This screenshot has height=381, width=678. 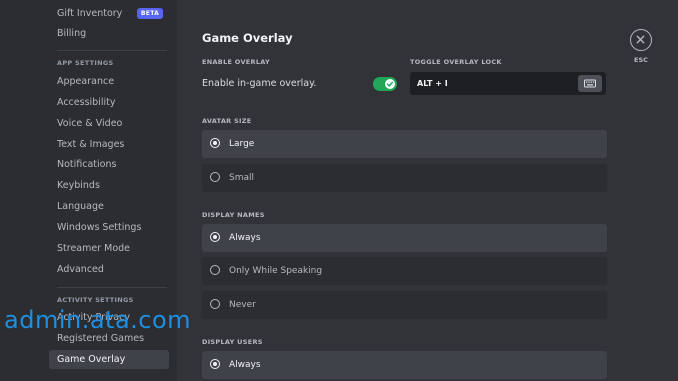 I want to click on sidebar-item-label: Streamer Mode, so click(x=94, y=248).